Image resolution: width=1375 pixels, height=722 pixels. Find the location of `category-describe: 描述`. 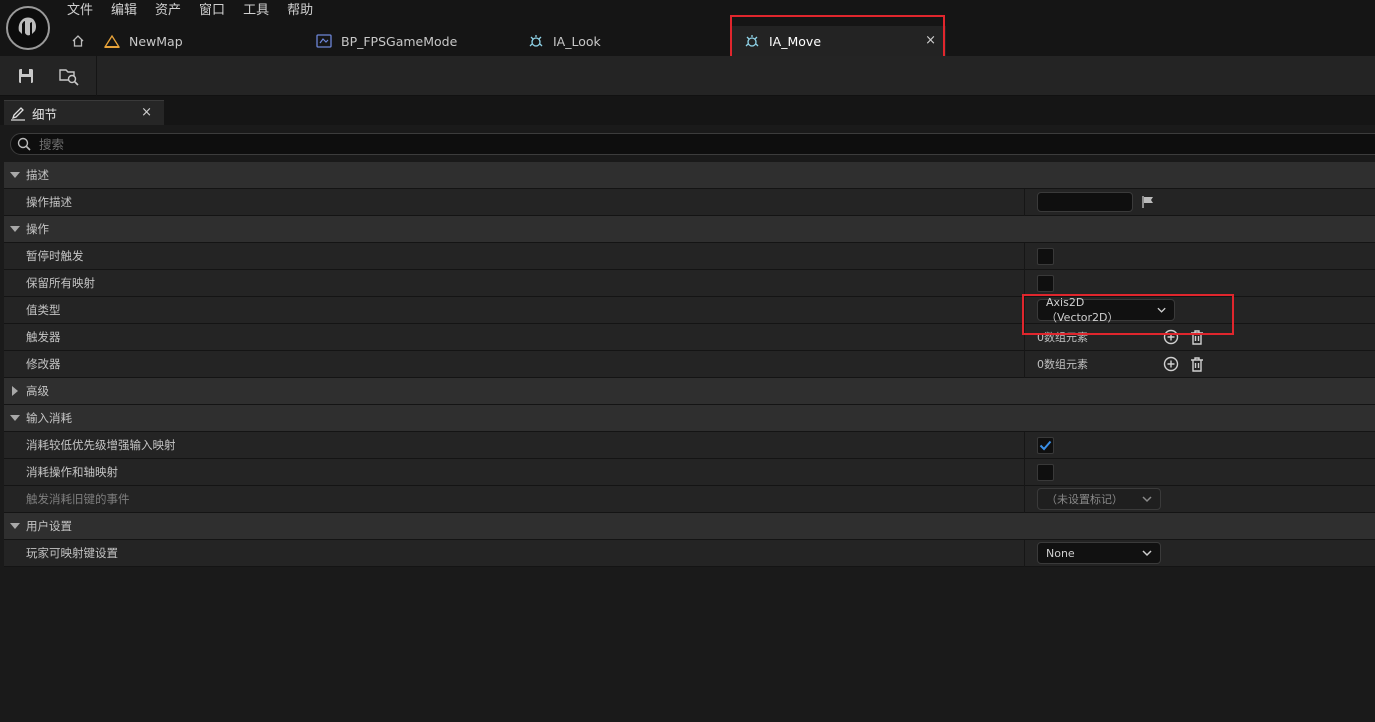

category-describe: 描述 is located at coordinates (689, 175).